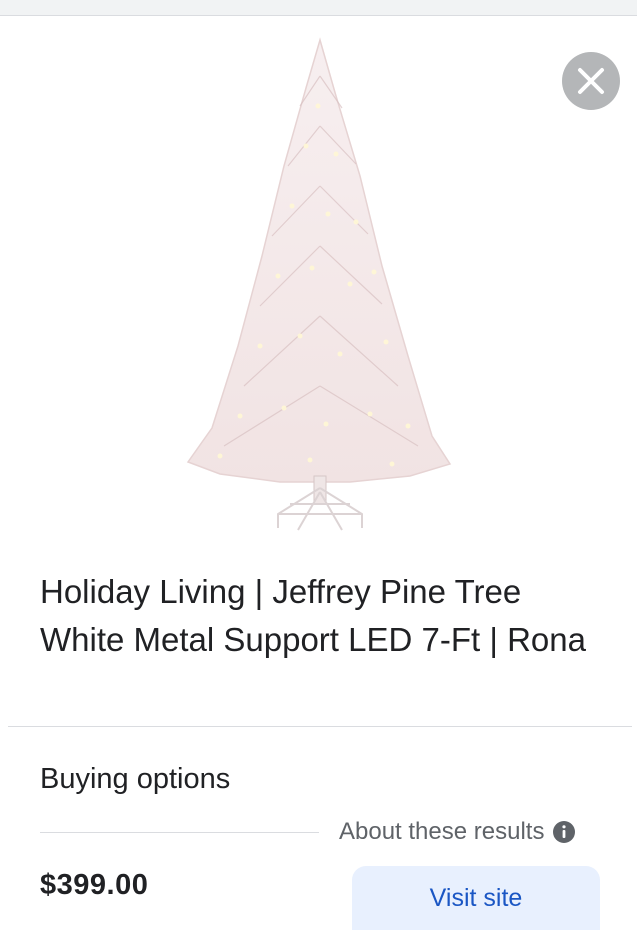 Image resolution: width=637 pixels, height=930 pixels. What do you see at coordinates (94, 885) in the screenshot?
I see `offer-price: $399.00` at bounding box center [94, 885].